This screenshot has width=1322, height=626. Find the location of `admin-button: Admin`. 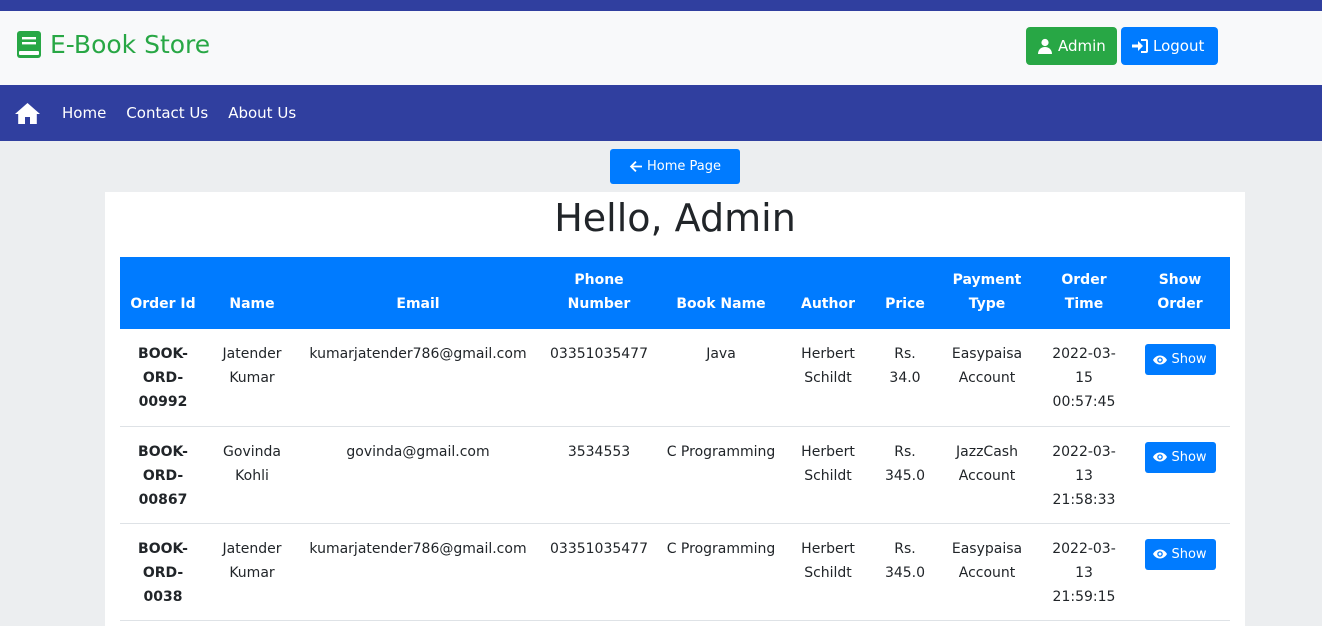

admin-button: Admin is located at coordinates (1071, 46).